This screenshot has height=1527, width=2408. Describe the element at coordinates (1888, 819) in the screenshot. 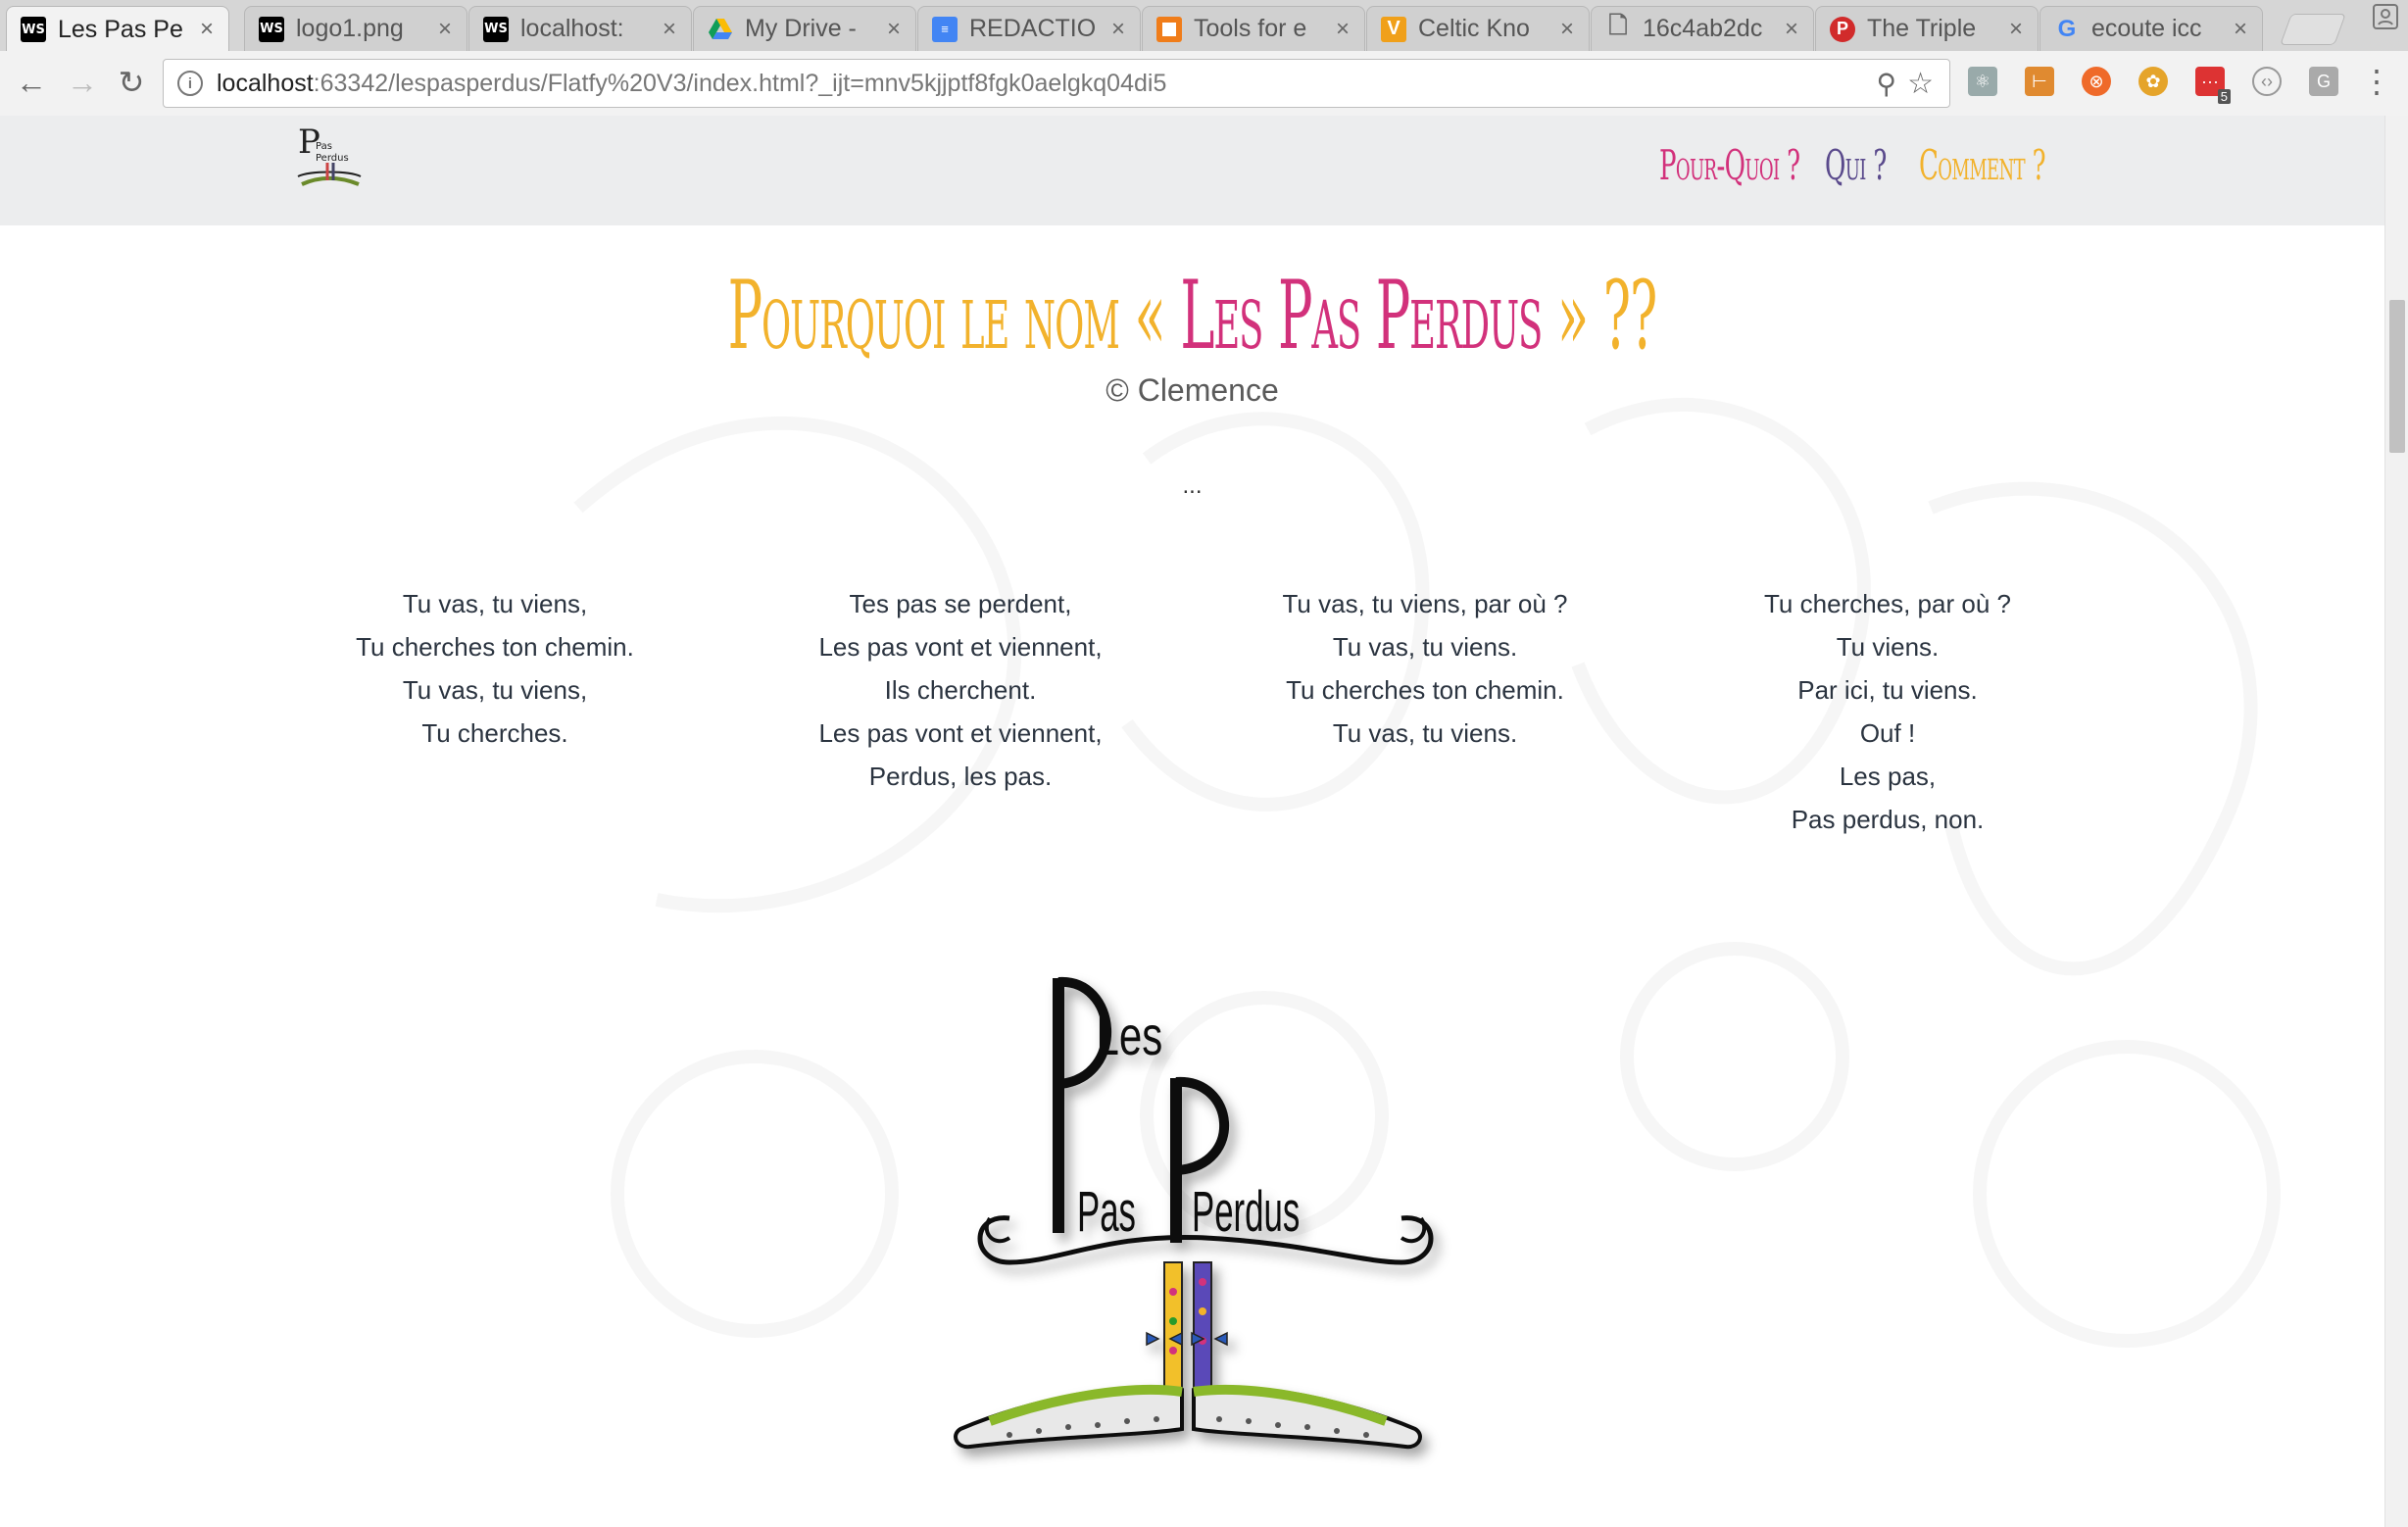

I see `poem-line: Pas perdus, non.` at that location.